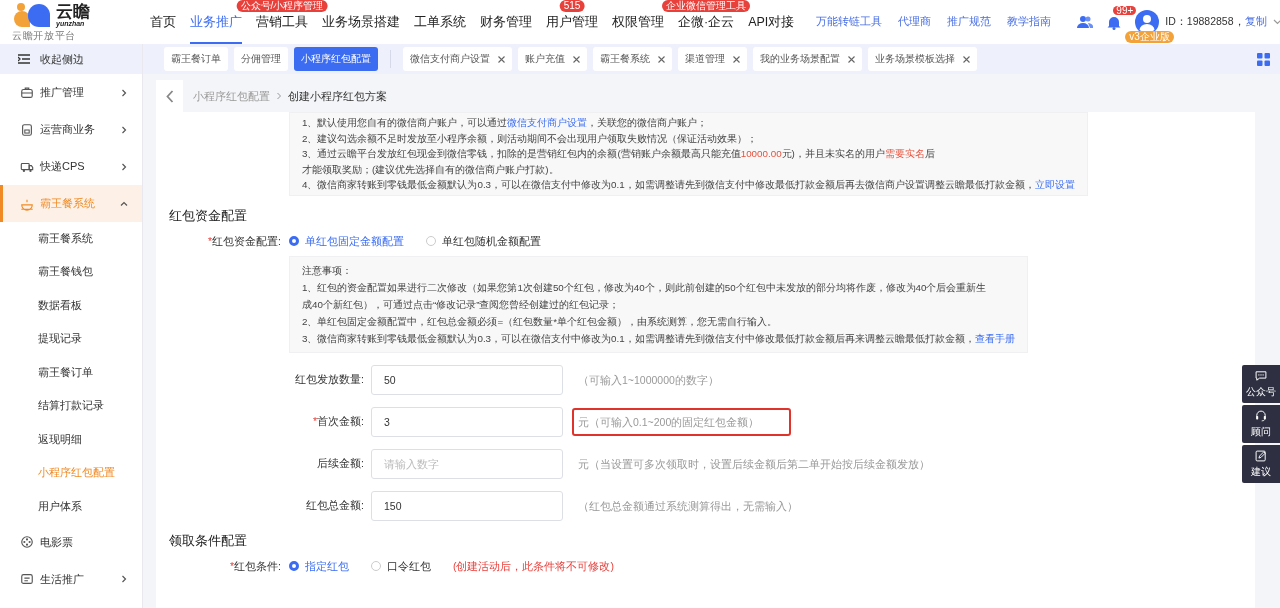  Describe the element at coordinates (327, 270) in the screenshot. I see `notice-line: 注意事项：` at that location.